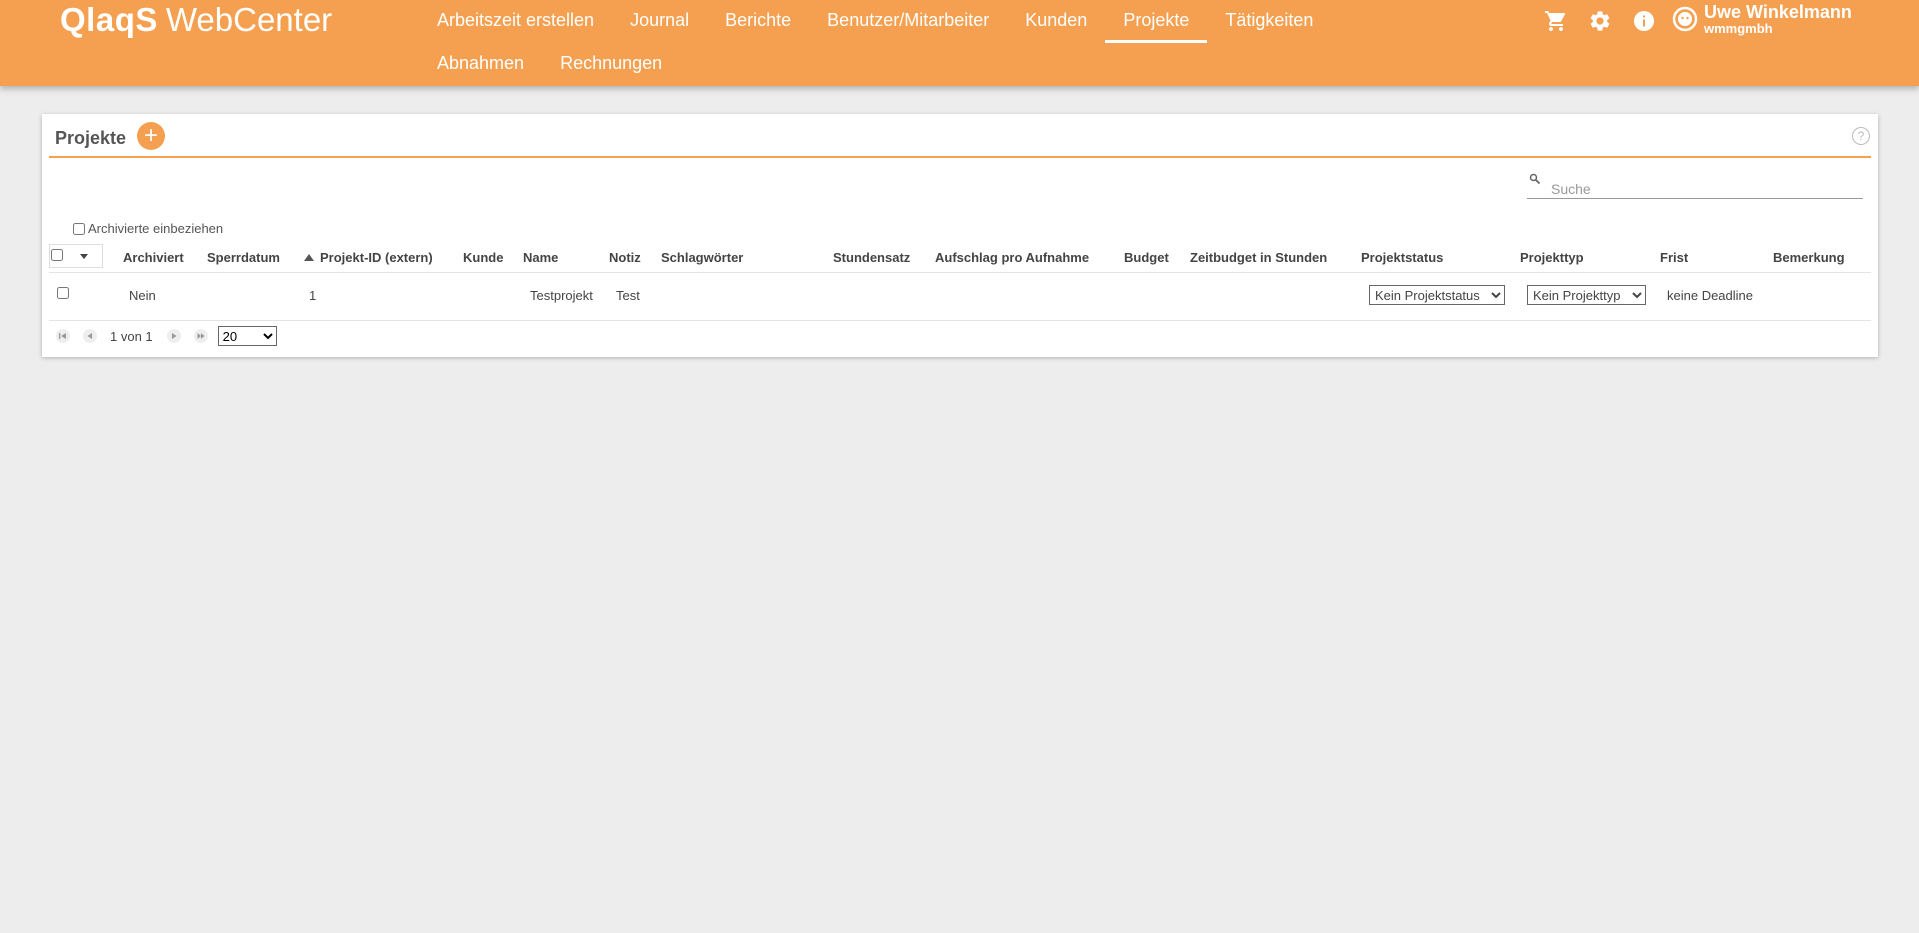 Image resolution: width=1919 pixels, height=933 pixels. I want to click on archived-toggle: Archivierte einbeziehen, so click(148, 228).